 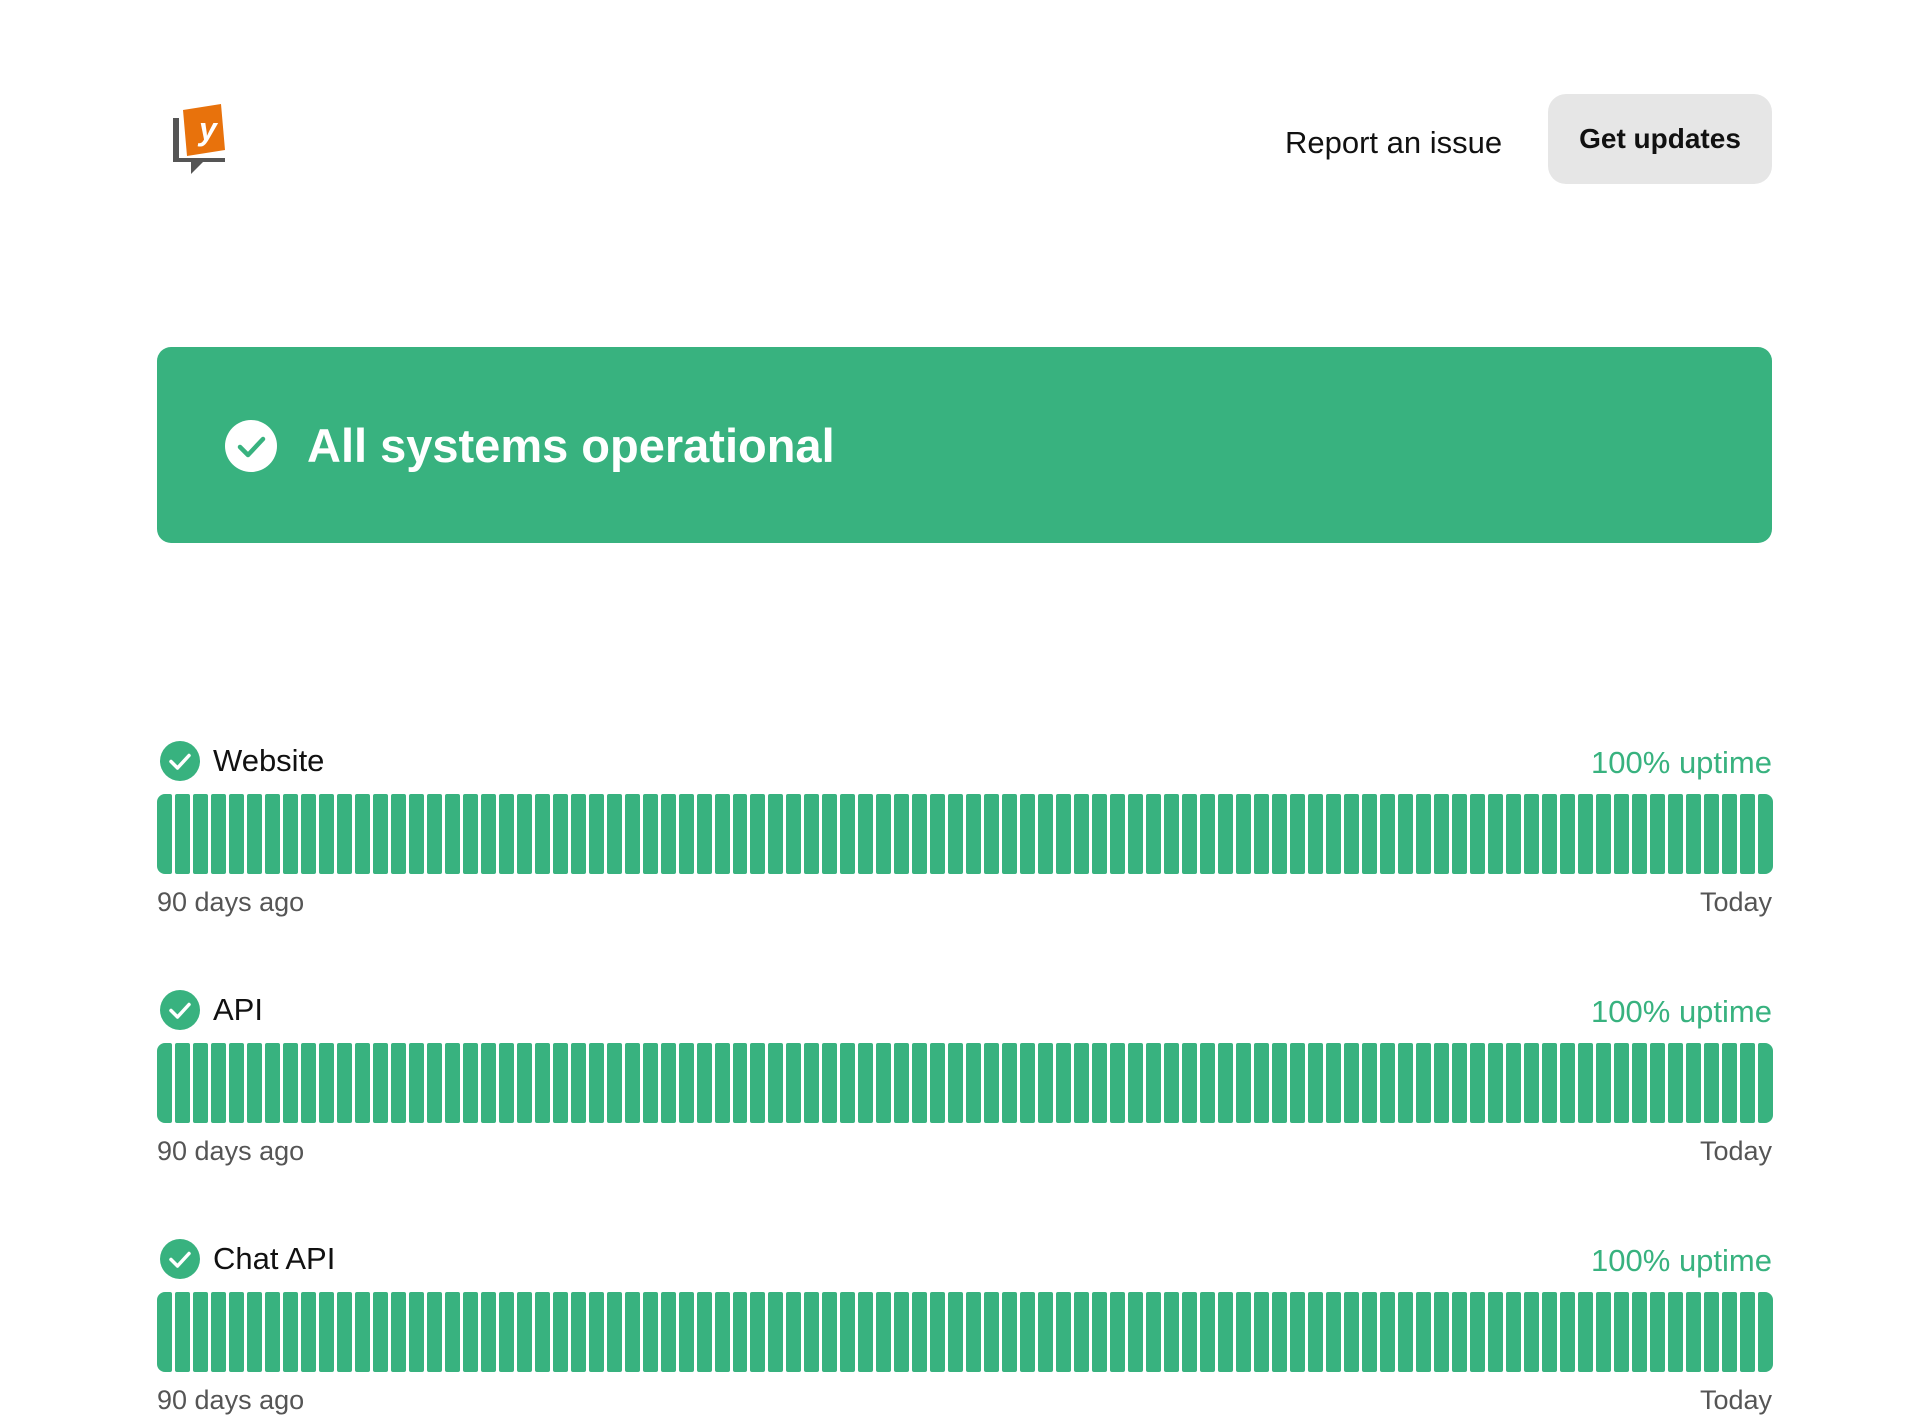 What do you see at coordinates (1660, 139) in the screenshot?
I see `get-updates-button: Get updates` at bounding box center [1660, 139].